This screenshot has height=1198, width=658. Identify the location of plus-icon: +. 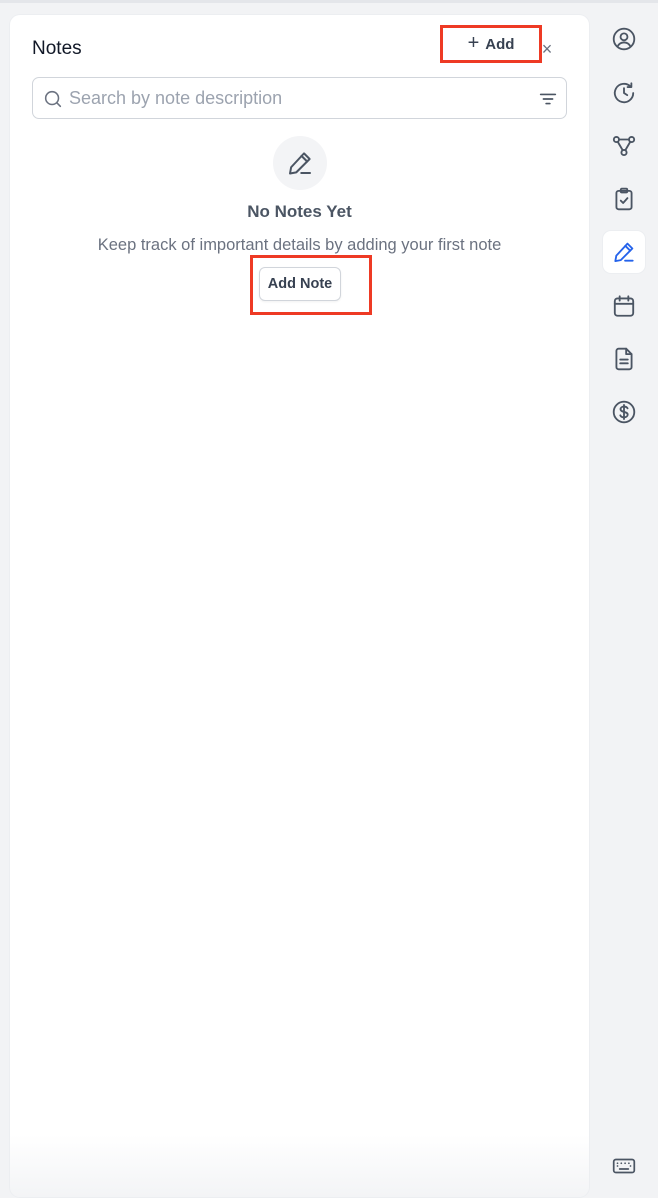
(473, 43).